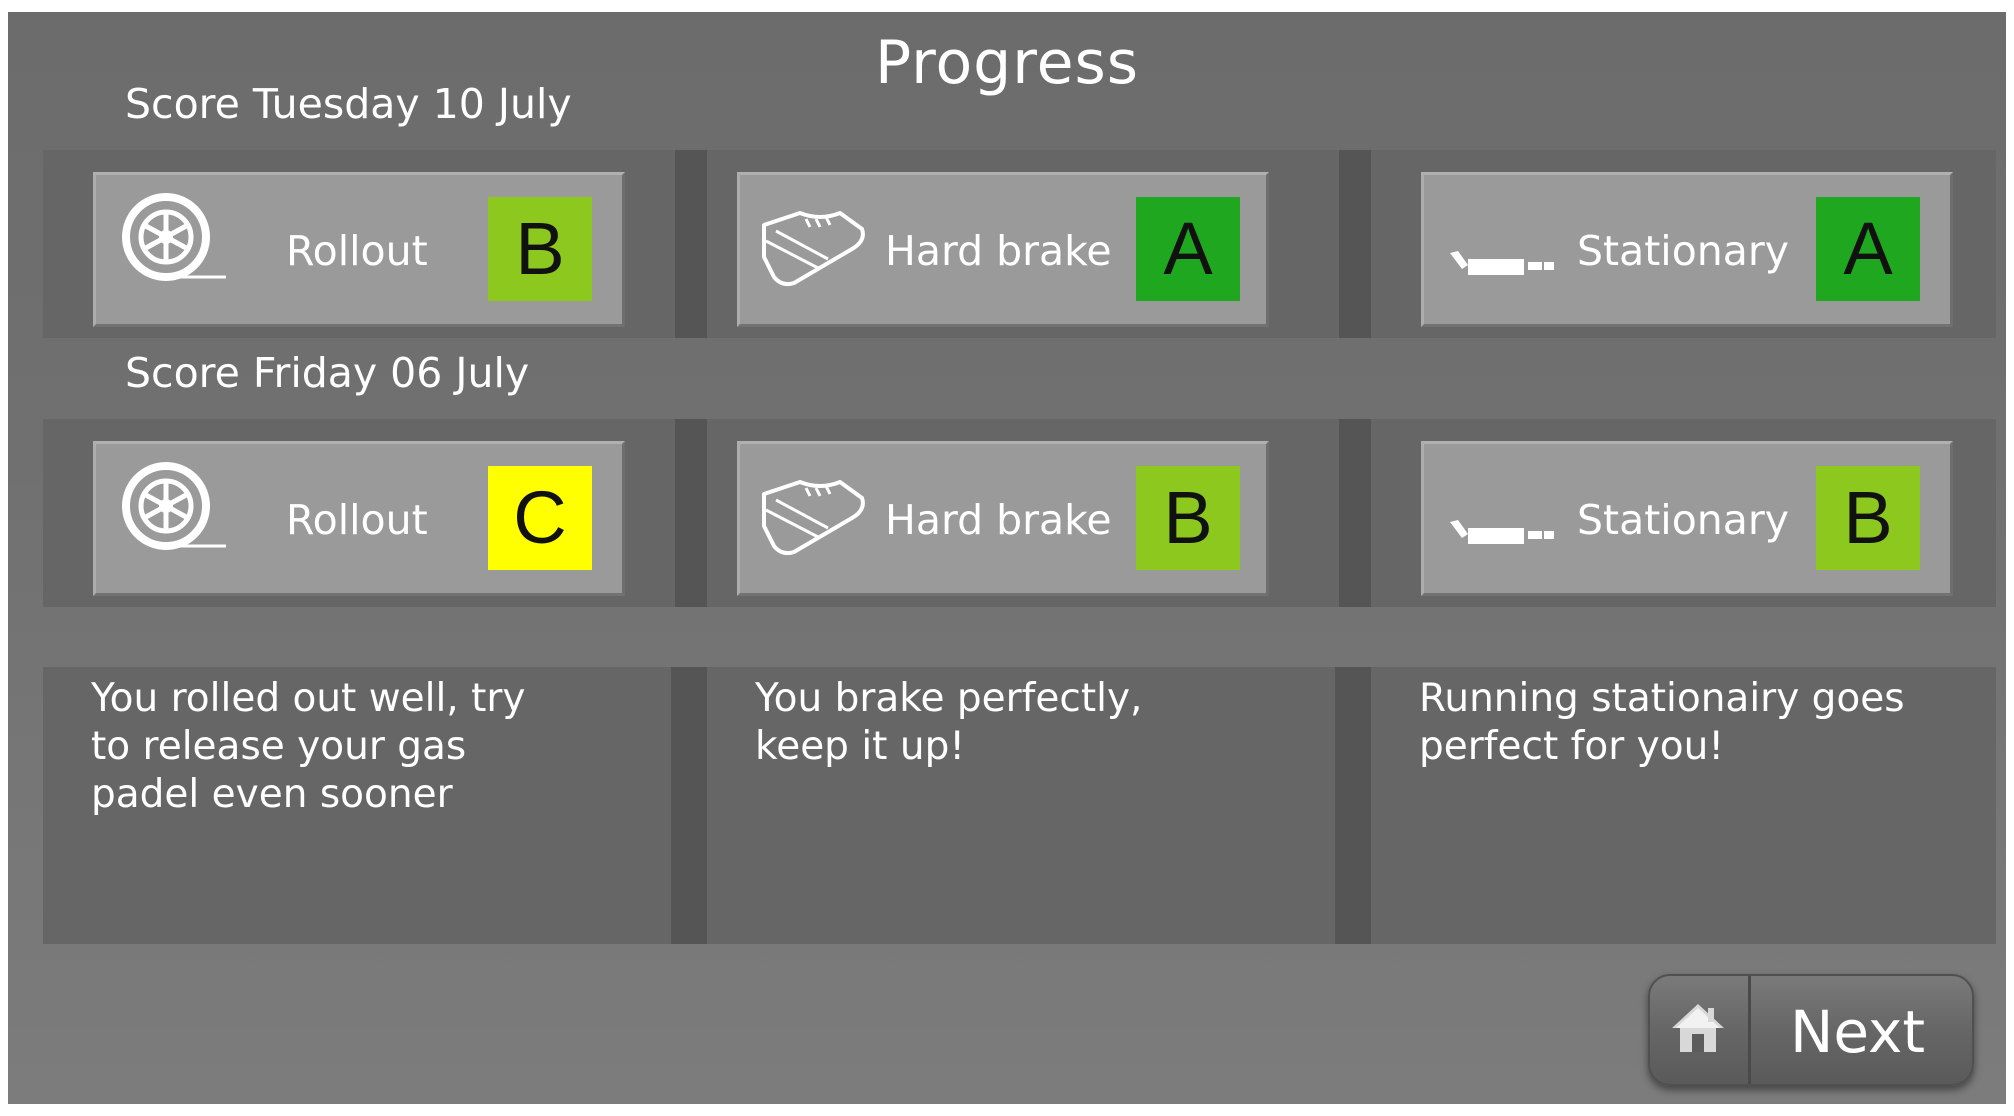 The image size is (2014, 1116). I want to click on score-card-hard-brake: Hard brake B, so click(1003, 518).